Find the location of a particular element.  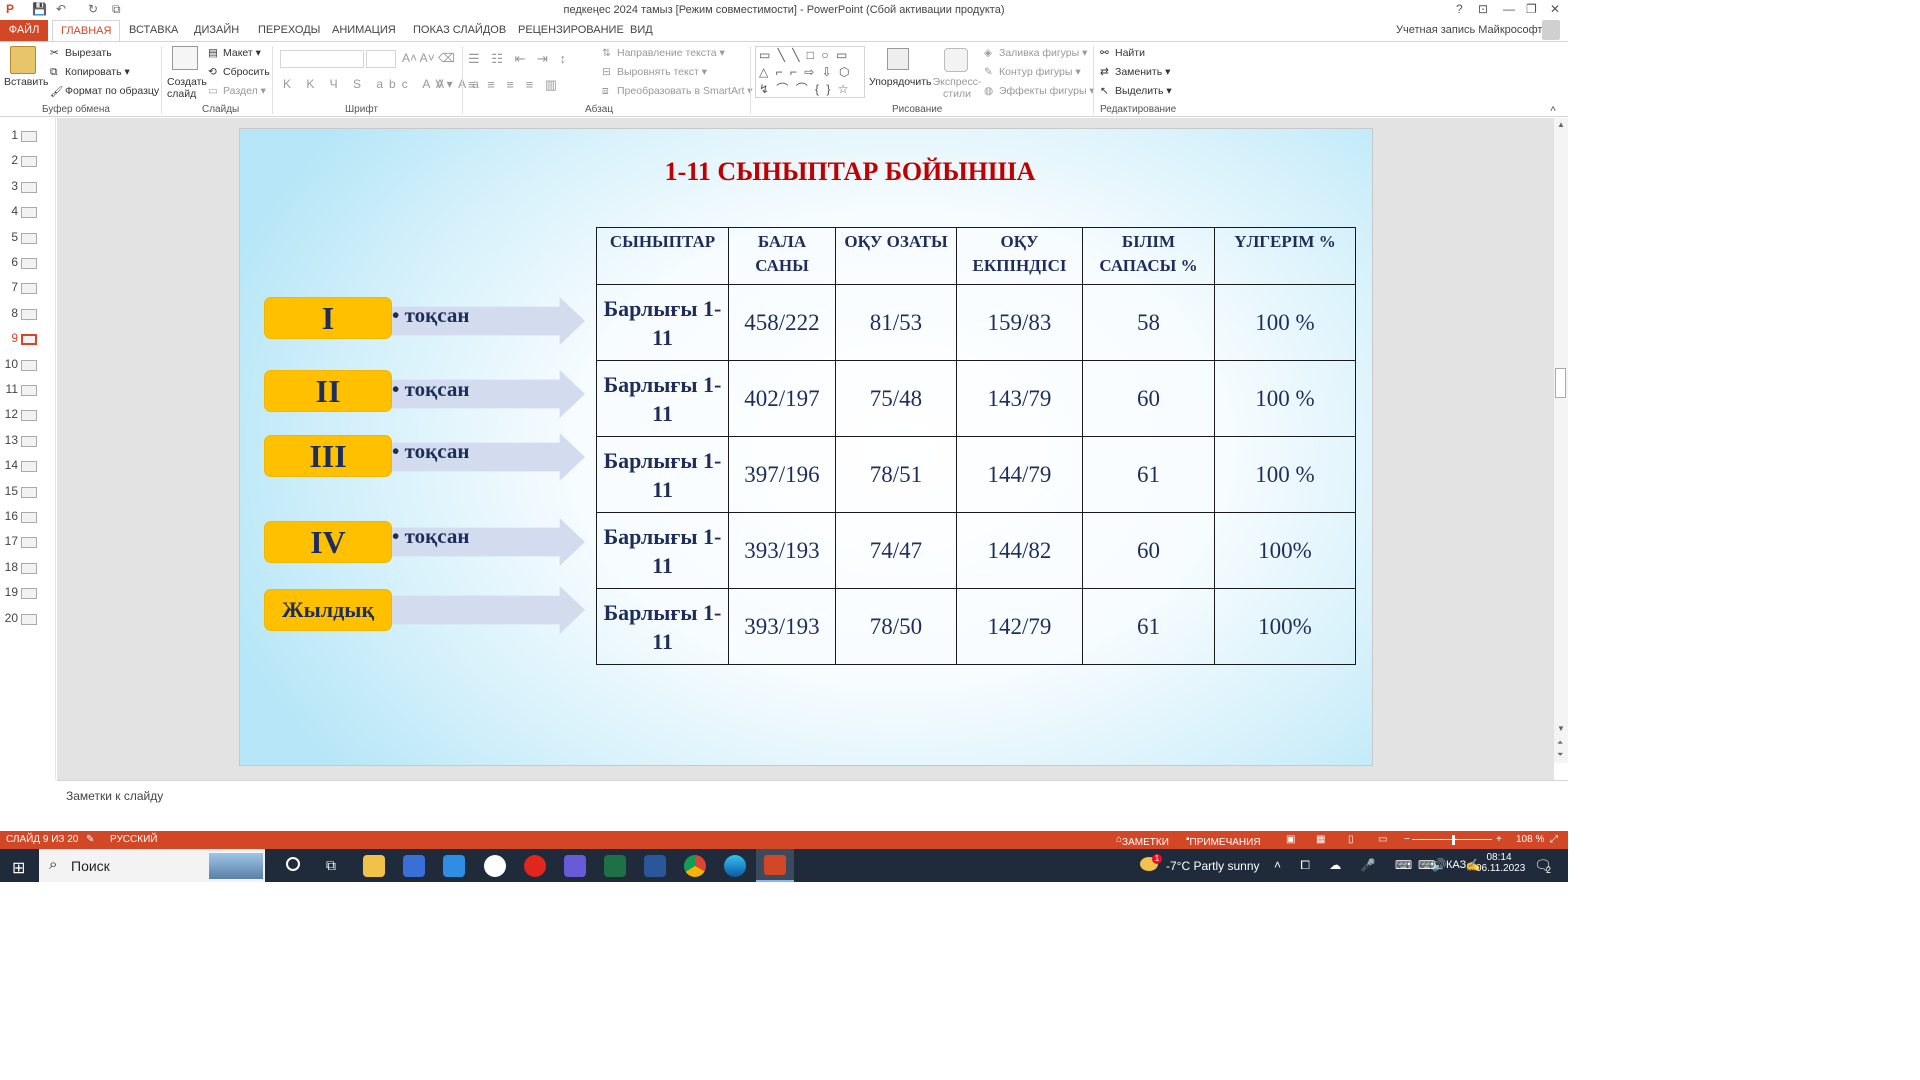

slide-thumbnail: 11 is located at coordinates (28, 391).